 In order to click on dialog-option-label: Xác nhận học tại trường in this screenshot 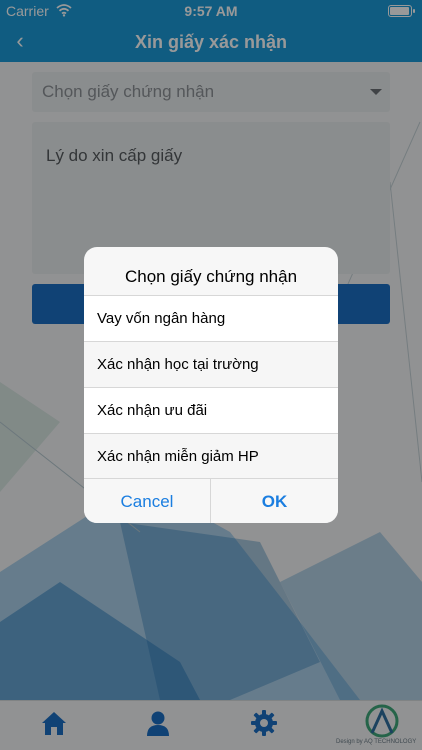, I will do `click(178, 364)`.